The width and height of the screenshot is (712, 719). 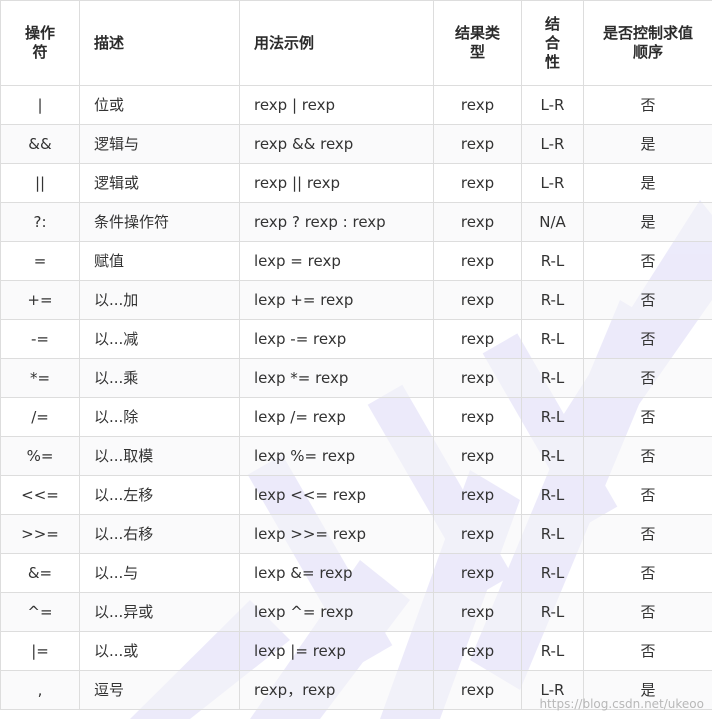 I want to click on table-row: |= 以...或 lexp |= rexp rexp R-L 否, so click(x=356, y=651).